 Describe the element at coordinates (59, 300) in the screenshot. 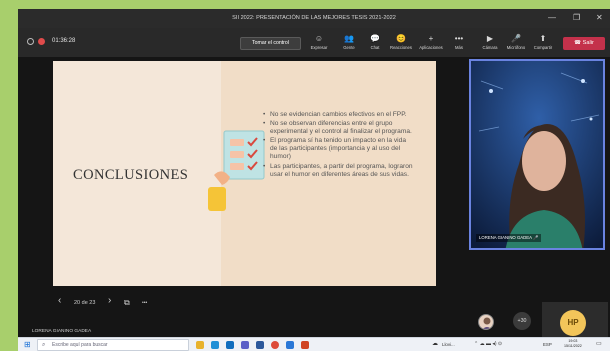

I see `prev-slide-button: ‹` at that location.